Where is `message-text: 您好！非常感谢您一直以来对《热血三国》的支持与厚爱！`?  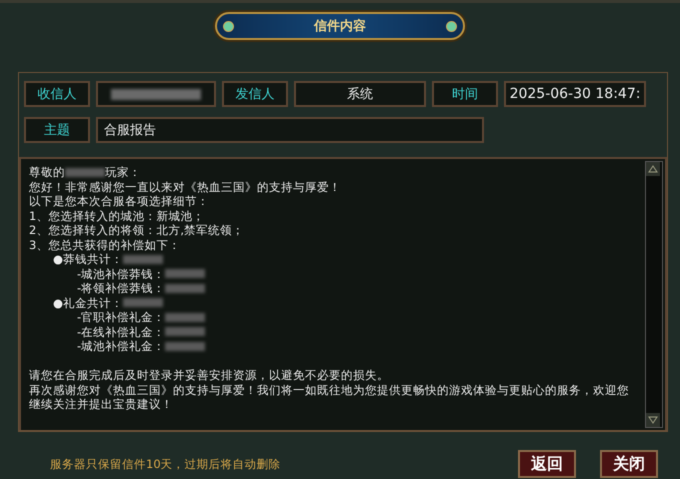
message-text: 您好！非常感谢您一直以来对《热血三国》的支持与厚爱！ is located at coordinates (185, 187).